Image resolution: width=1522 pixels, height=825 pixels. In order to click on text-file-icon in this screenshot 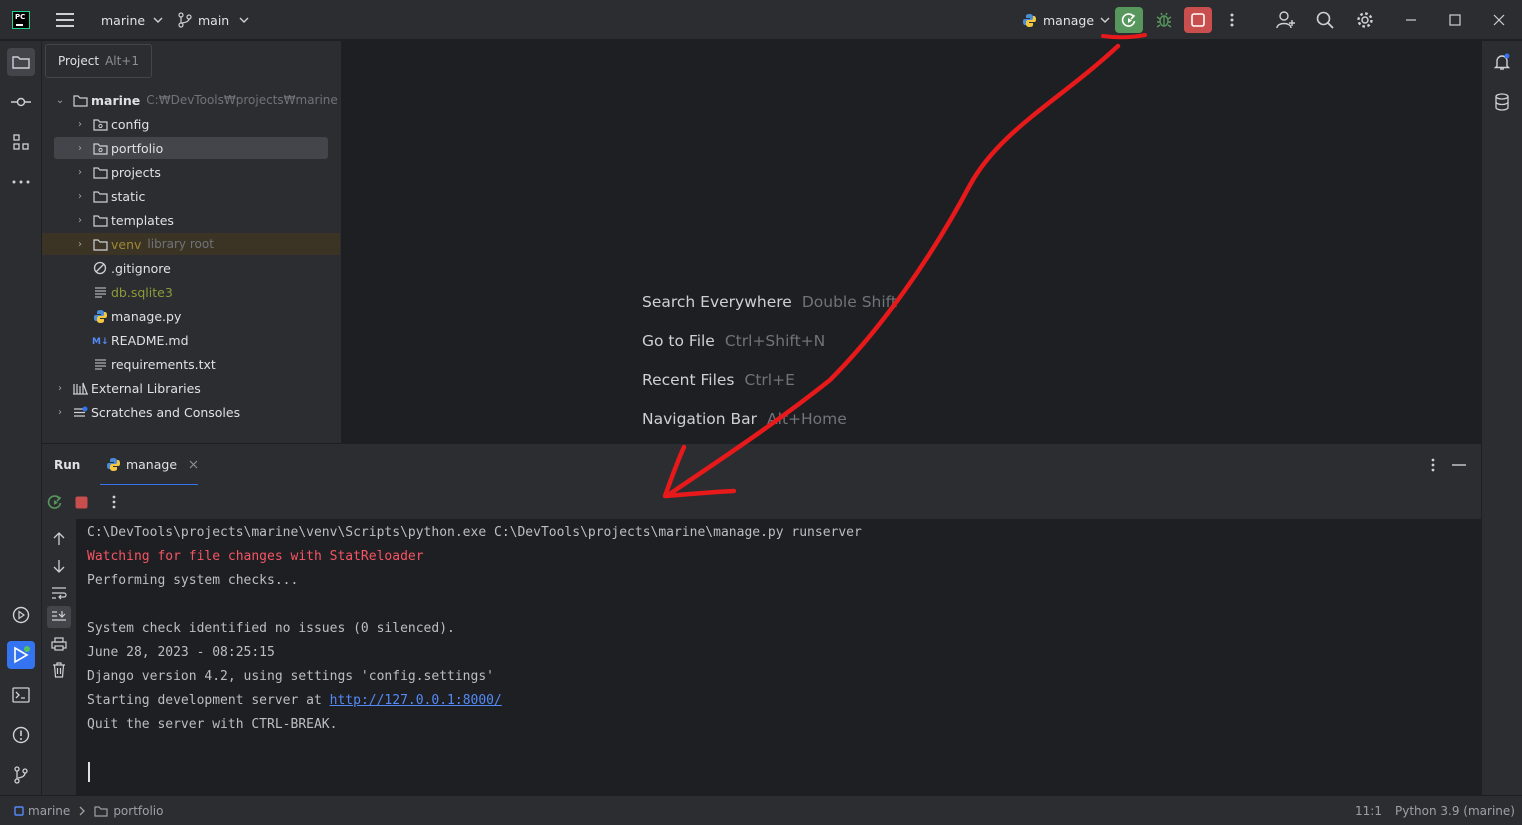, I will do `click(100, 364)`.